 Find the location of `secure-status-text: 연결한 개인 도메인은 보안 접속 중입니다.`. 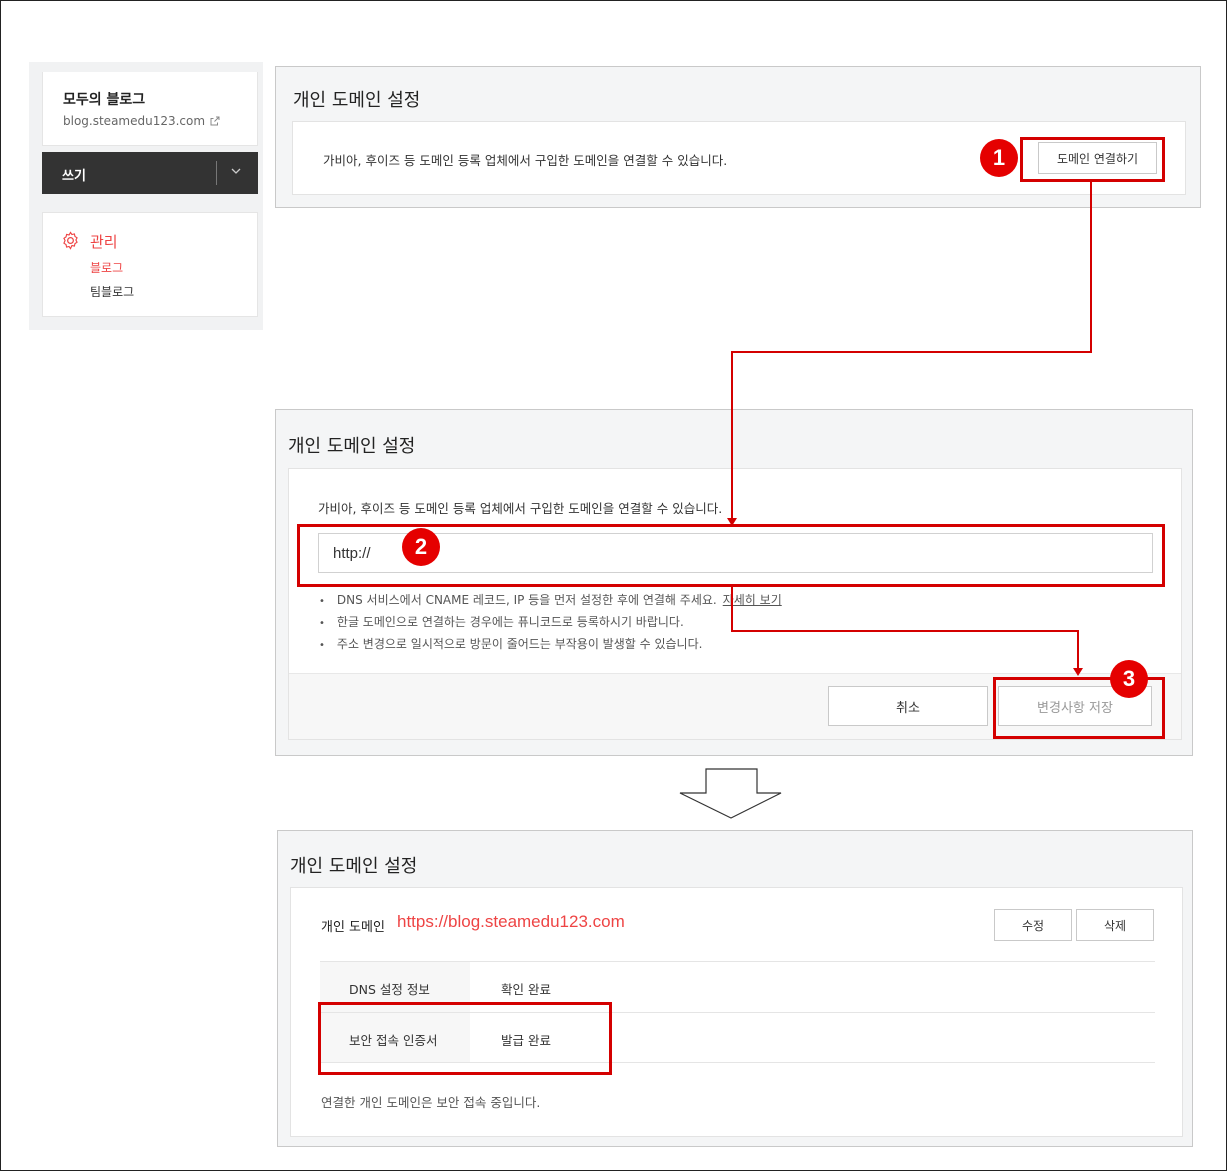

secure-status-text: 연결한 개인 도메인은 보안 접속 중입니다. is located at coordinates (431, 1102).